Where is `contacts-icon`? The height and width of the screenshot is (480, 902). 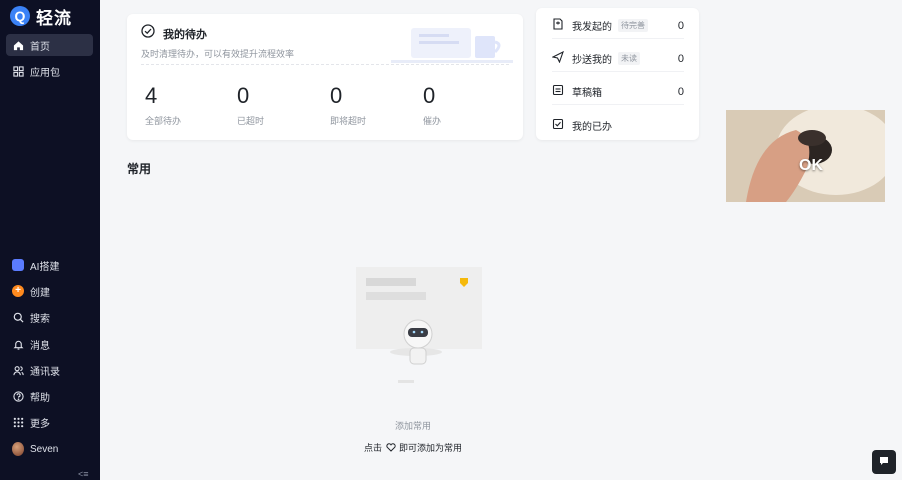
contacts-icon is located at coordinates (18, 370).